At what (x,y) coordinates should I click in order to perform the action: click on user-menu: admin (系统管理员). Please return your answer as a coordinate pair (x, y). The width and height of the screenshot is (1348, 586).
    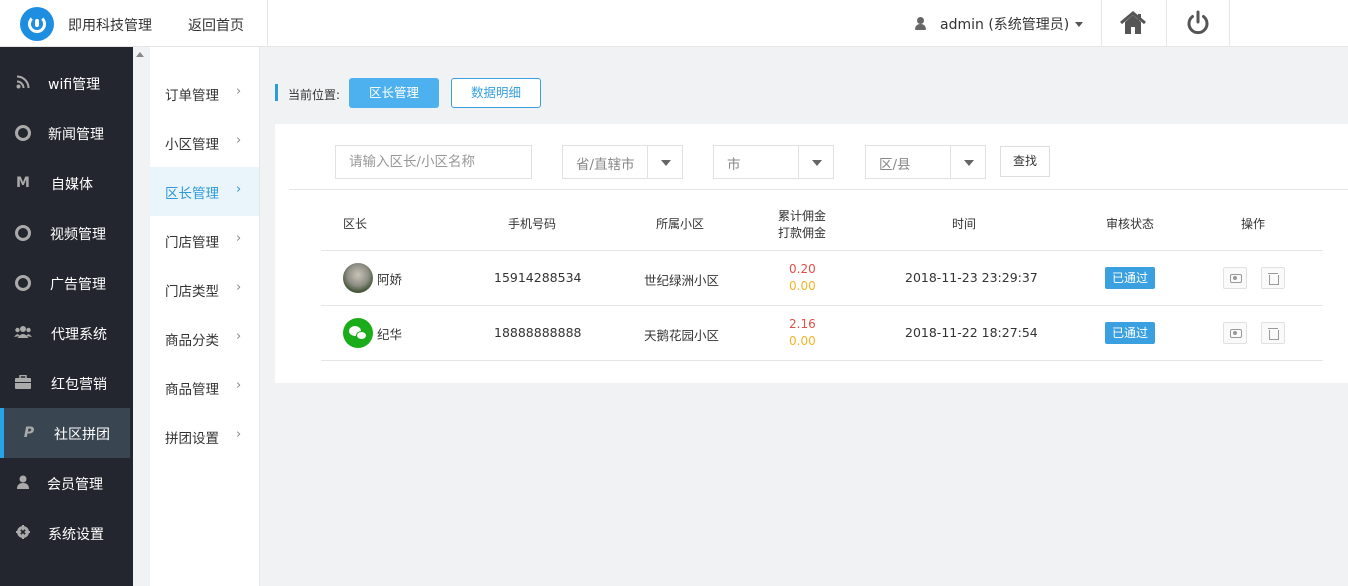
    Looking at the image, I should click on (999, 24).